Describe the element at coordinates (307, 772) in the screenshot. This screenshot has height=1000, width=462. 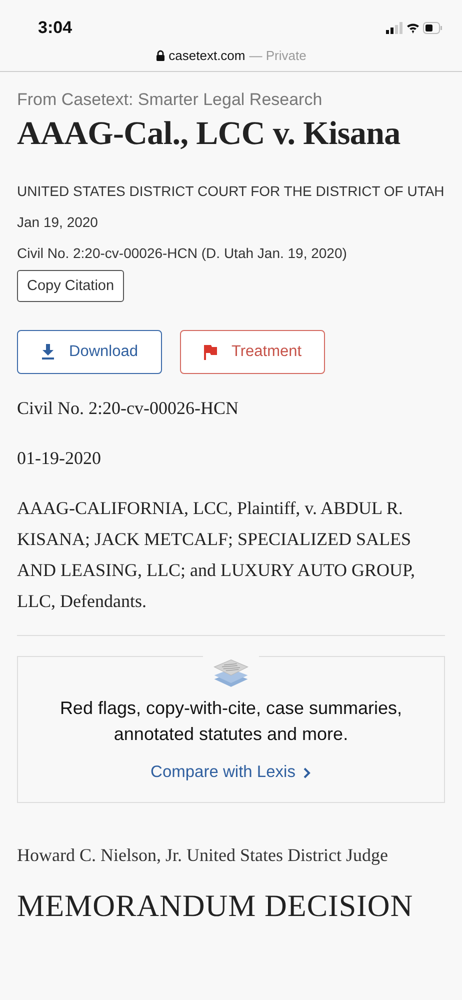
I see `chevron-right-icon` at that location.